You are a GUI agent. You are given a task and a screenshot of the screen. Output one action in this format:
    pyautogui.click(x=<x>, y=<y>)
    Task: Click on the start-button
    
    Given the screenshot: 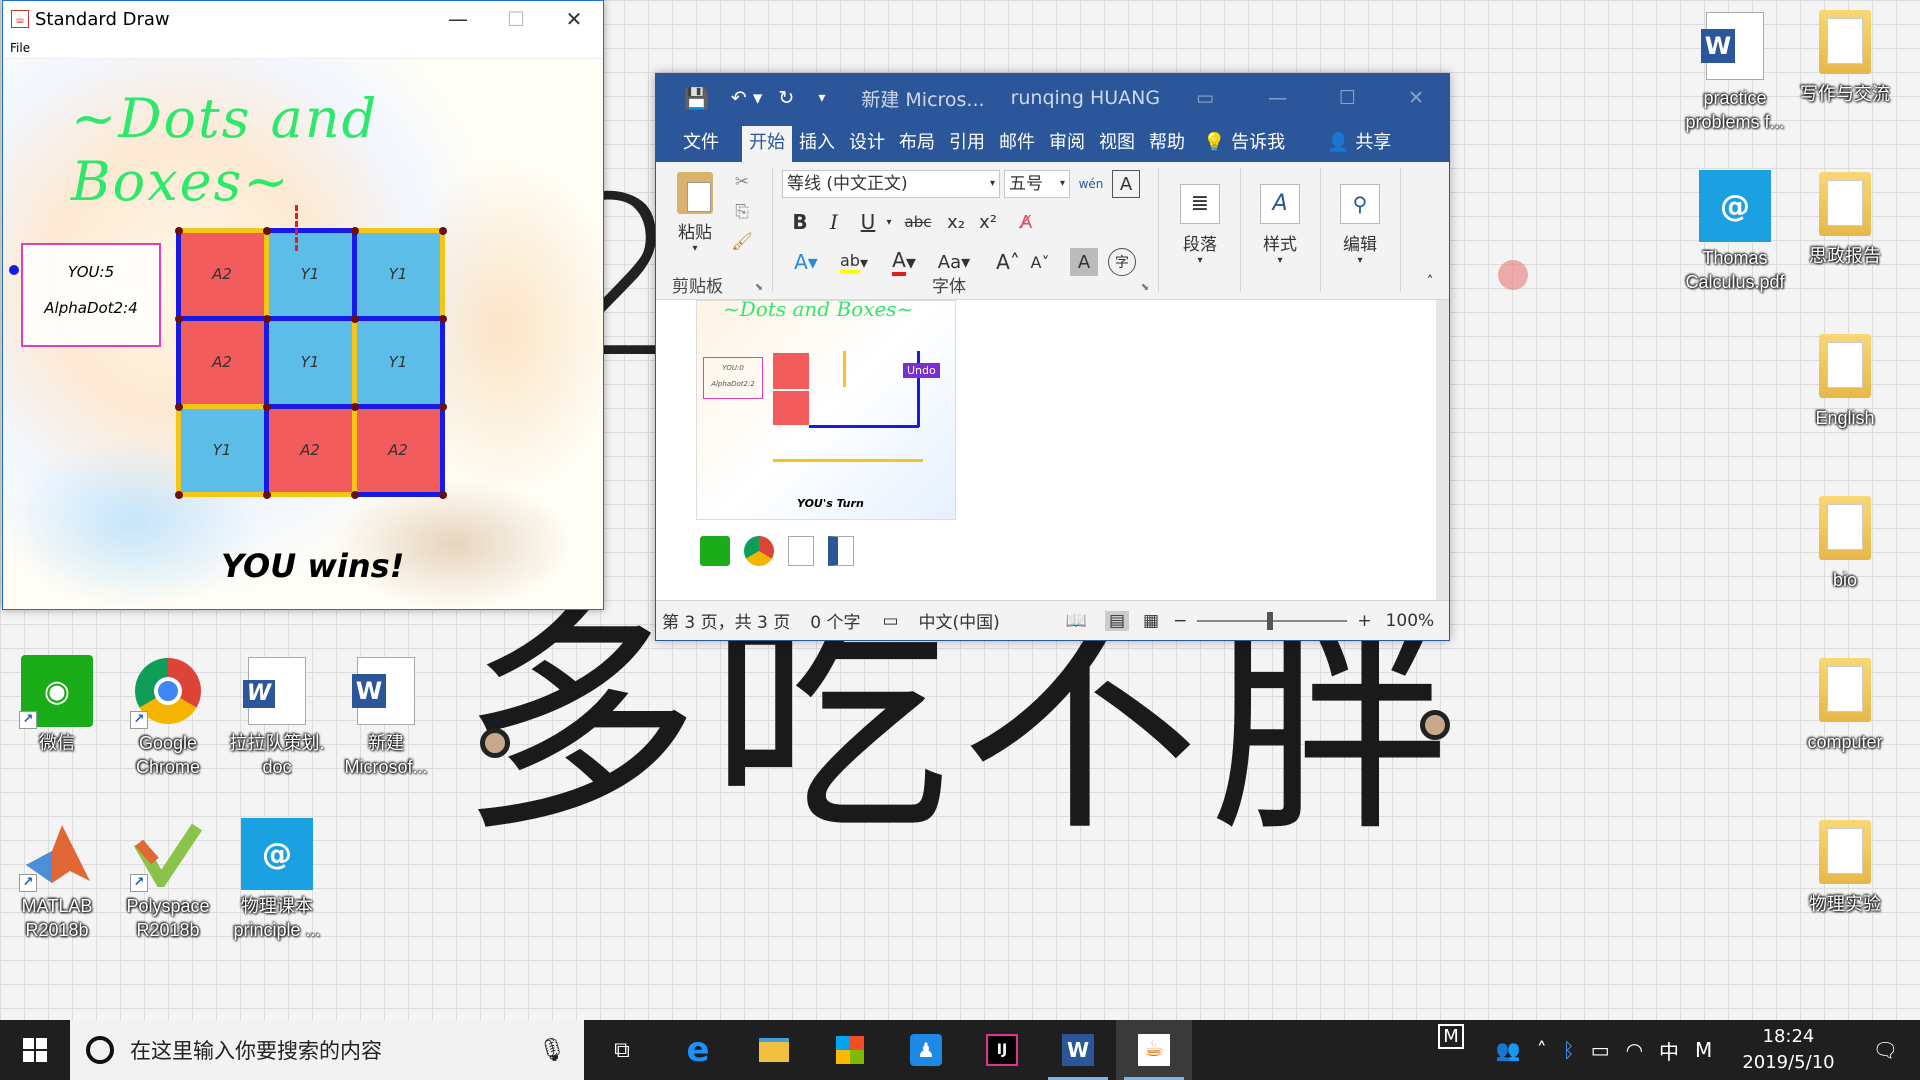 What is the action you would take?
    pyautogui.click(x=35, y=1050)
    